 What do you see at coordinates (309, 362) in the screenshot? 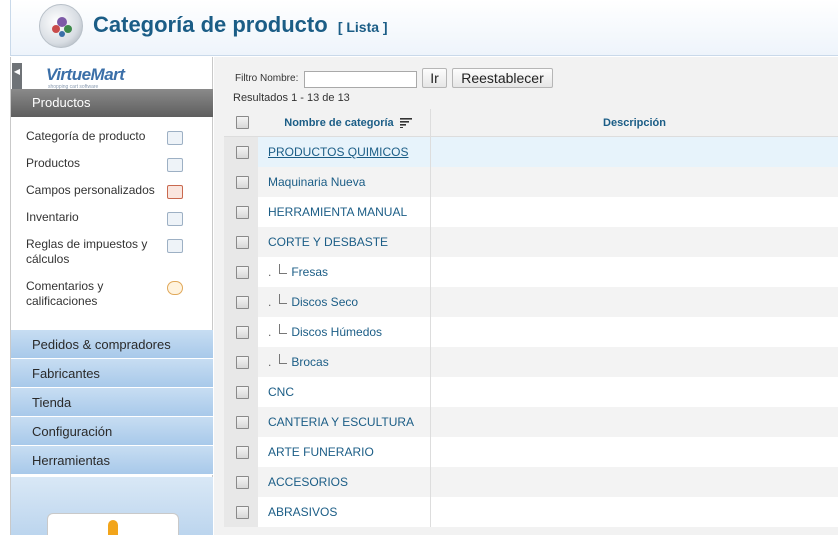
I see `category-name-link: Brocas` at bounding box center [309, 362].